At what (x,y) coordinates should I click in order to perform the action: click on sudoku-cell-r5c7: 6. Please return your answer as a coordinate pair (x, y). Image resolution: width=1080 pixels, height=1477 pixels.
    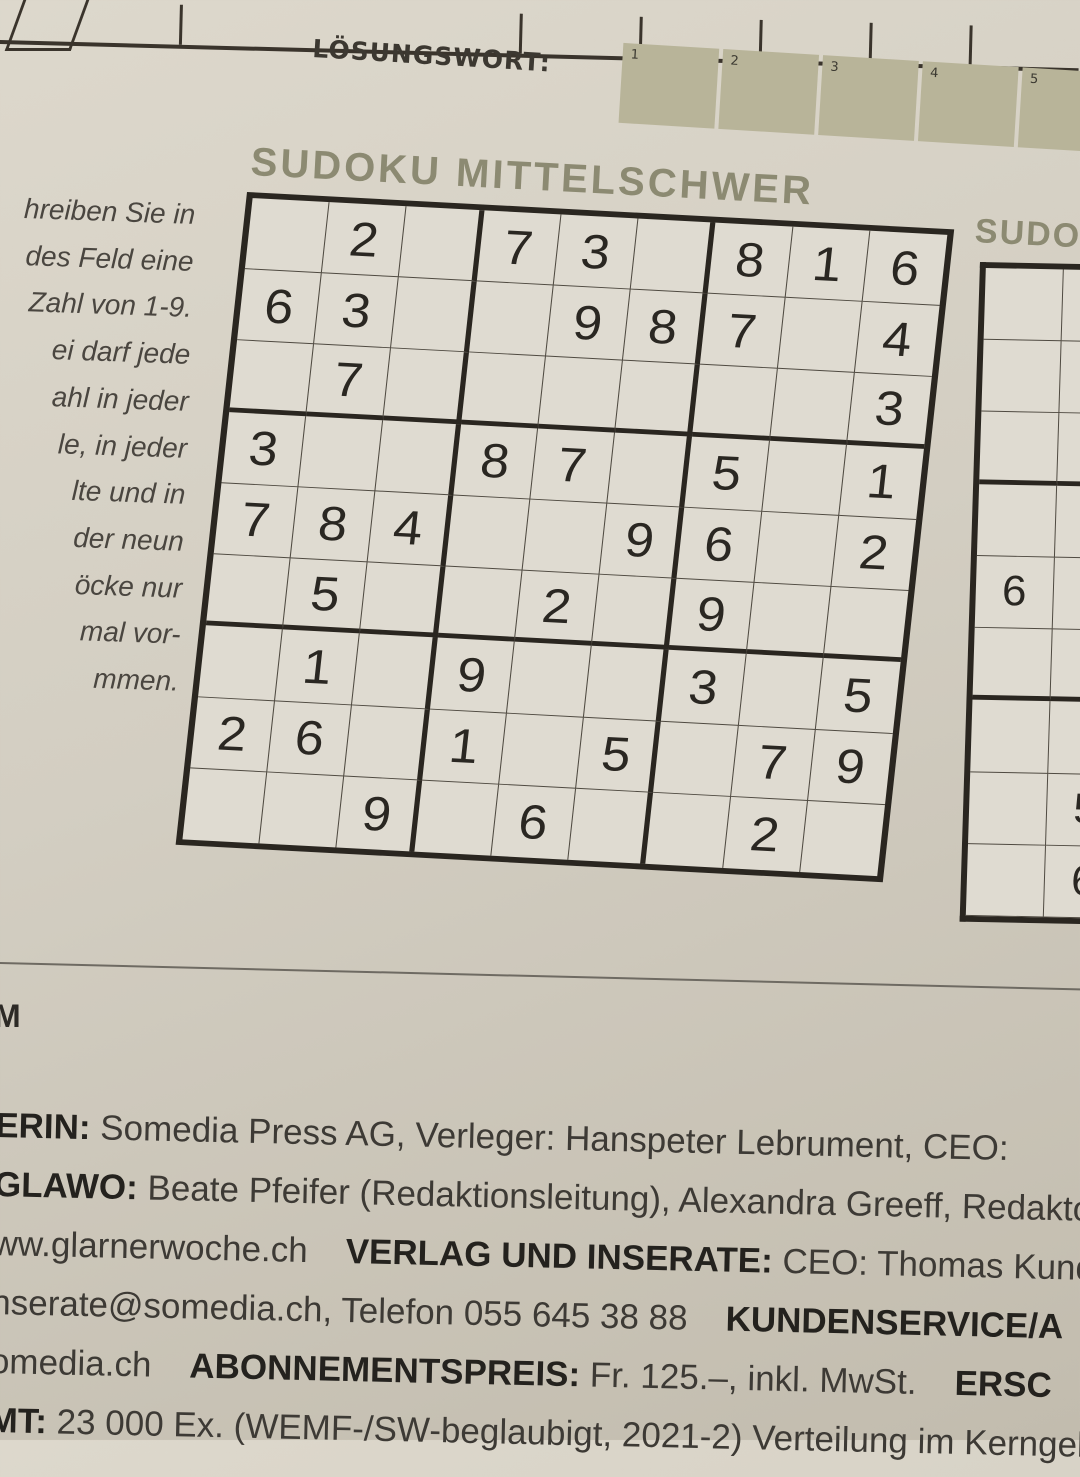
    Looking at the image, I should click on (719, 545).